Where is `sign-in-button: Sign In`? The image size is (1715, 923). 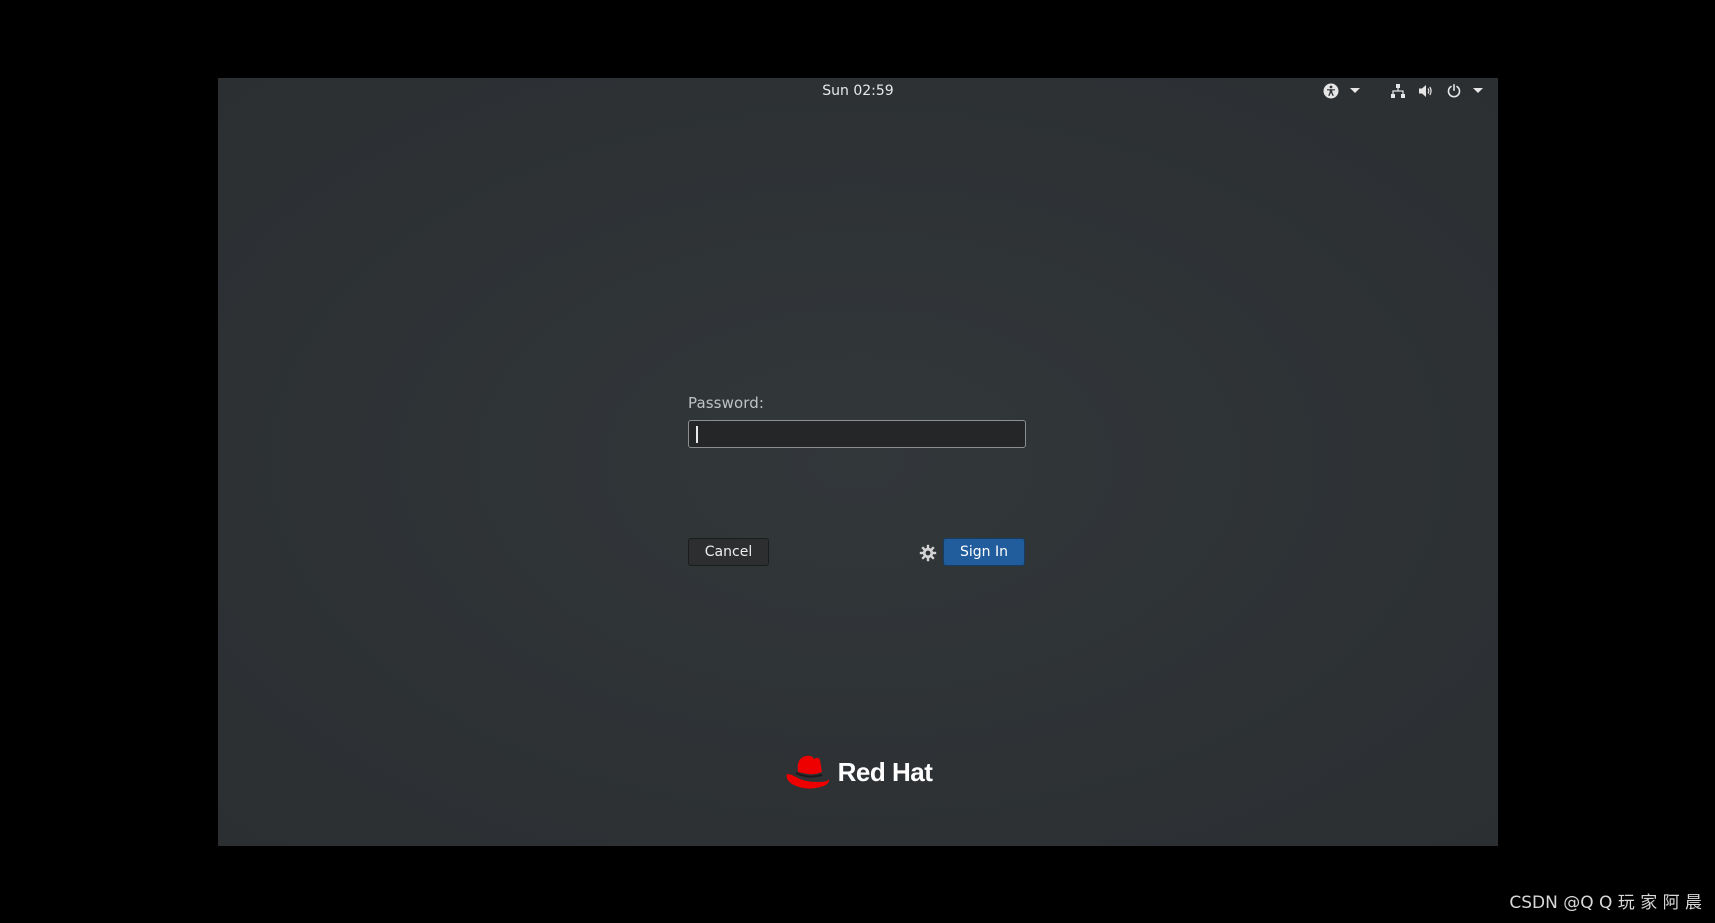 sign-in-button: Sign In is located at coordinates (984, 552).